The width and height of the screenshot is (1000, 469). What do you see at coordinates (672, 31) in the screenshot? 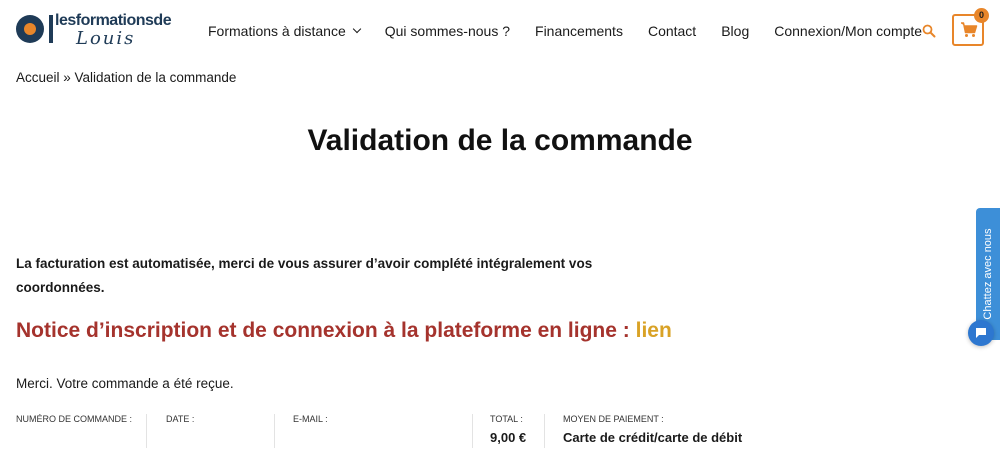
I see `nav-item-contact: Contact` at bounding box center [672, 31].